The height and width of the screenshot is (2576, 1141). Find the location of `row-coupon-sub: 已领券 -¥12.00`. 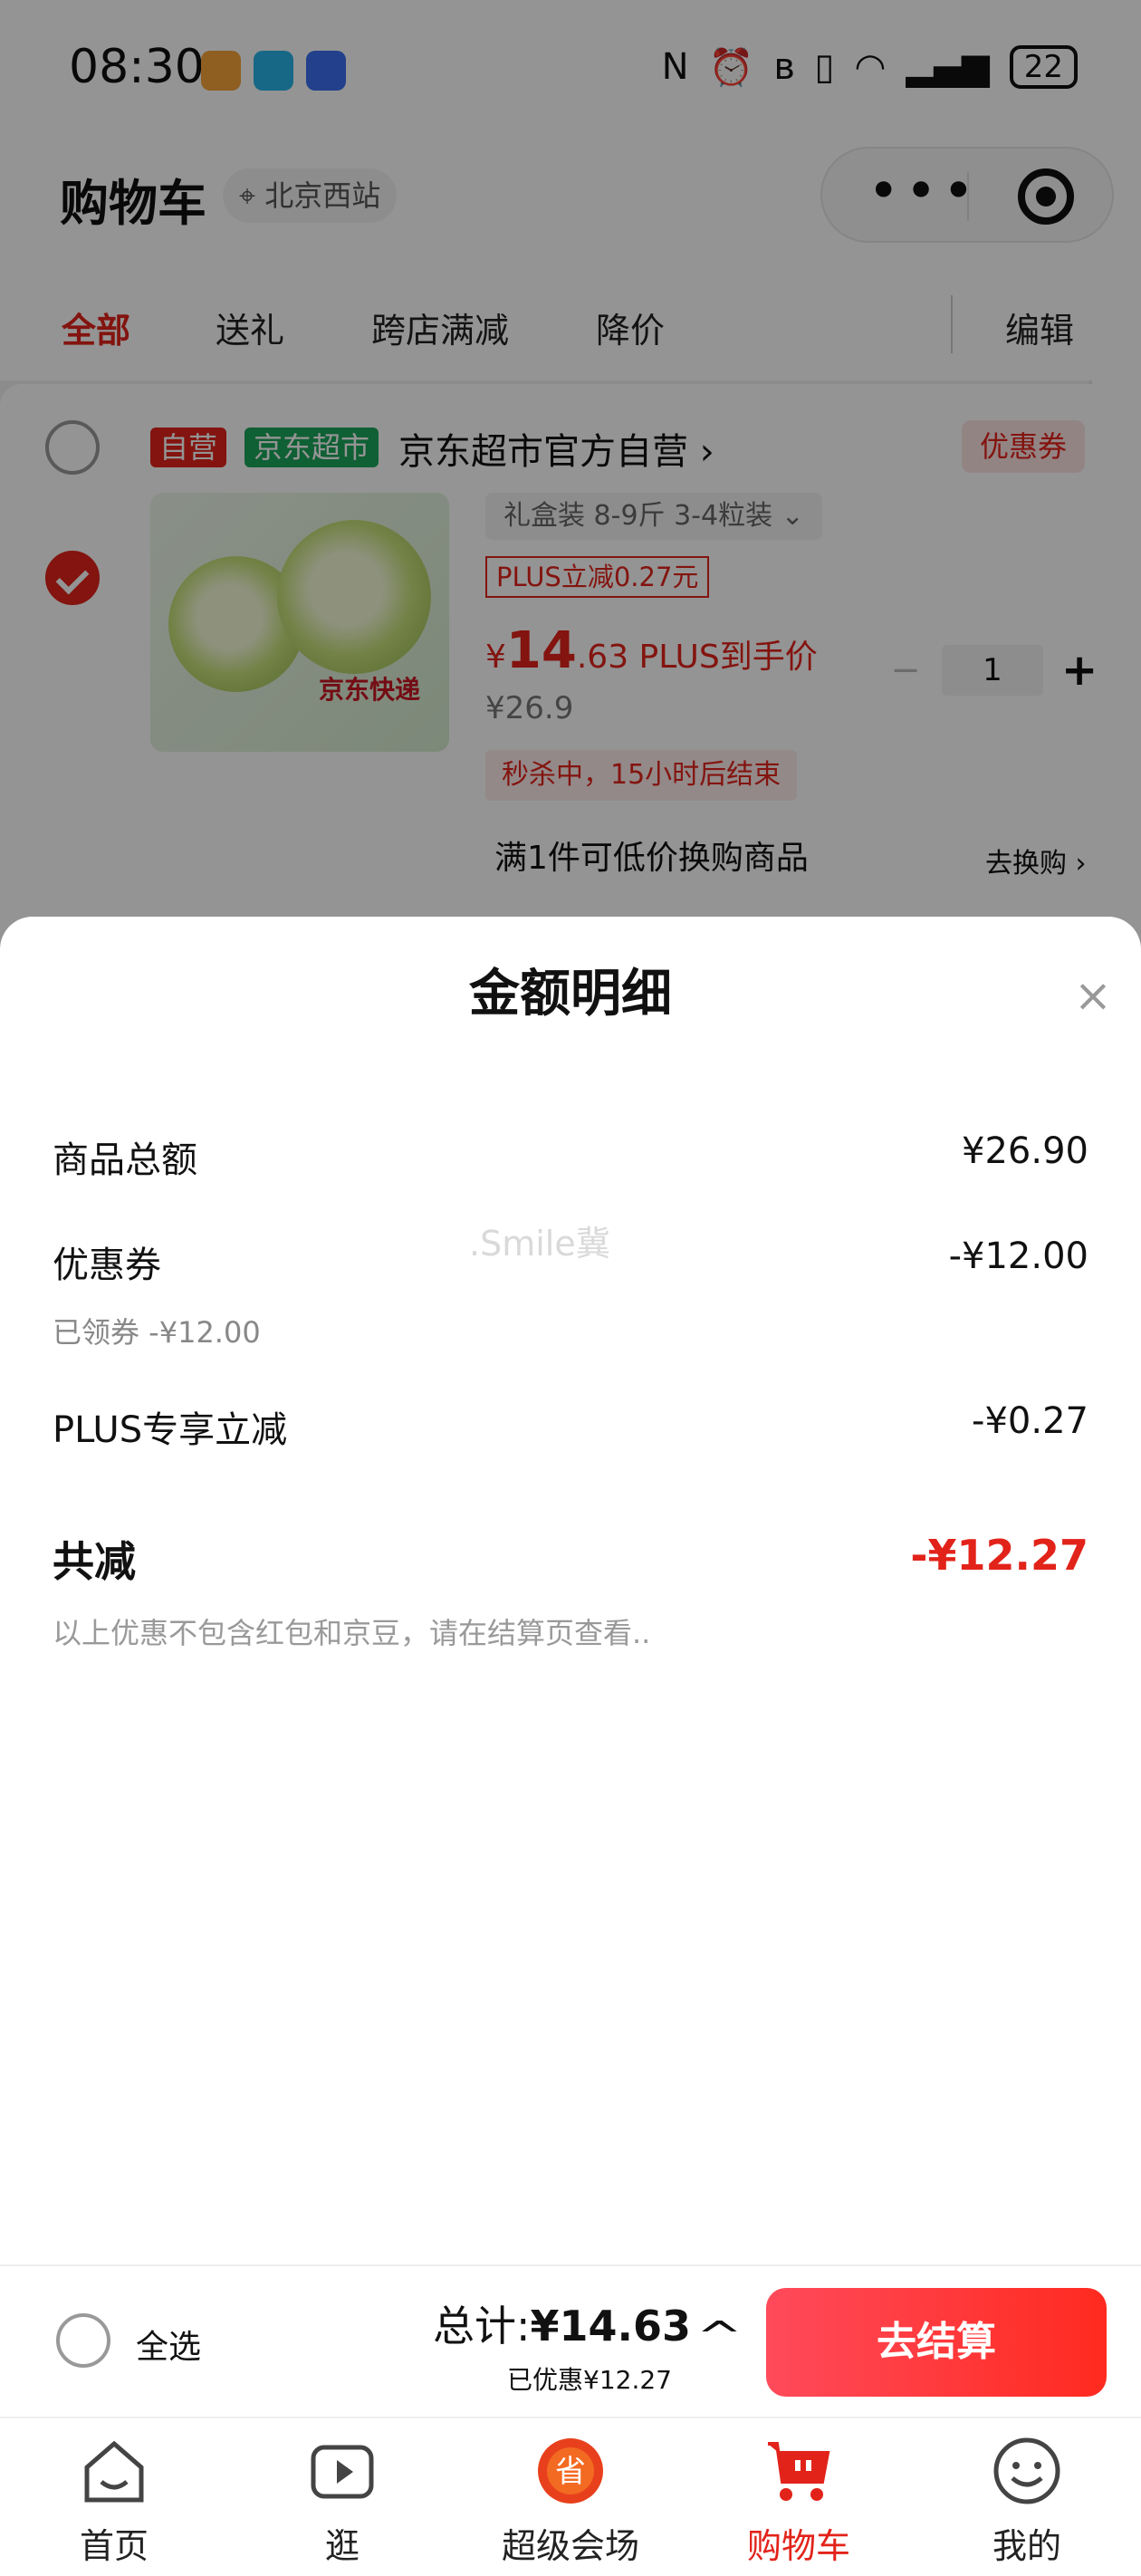

row-coupon-sub: 已领券 -¥12.00 is located at coordinates (157, 1332).